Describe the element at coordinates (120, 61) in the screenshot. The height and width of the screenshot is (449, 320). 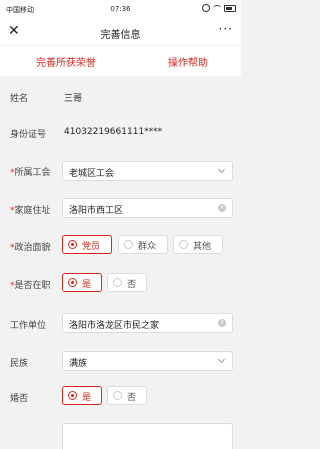
I see `action-bar: 完善所获荣誉 操作帮助` at that location.